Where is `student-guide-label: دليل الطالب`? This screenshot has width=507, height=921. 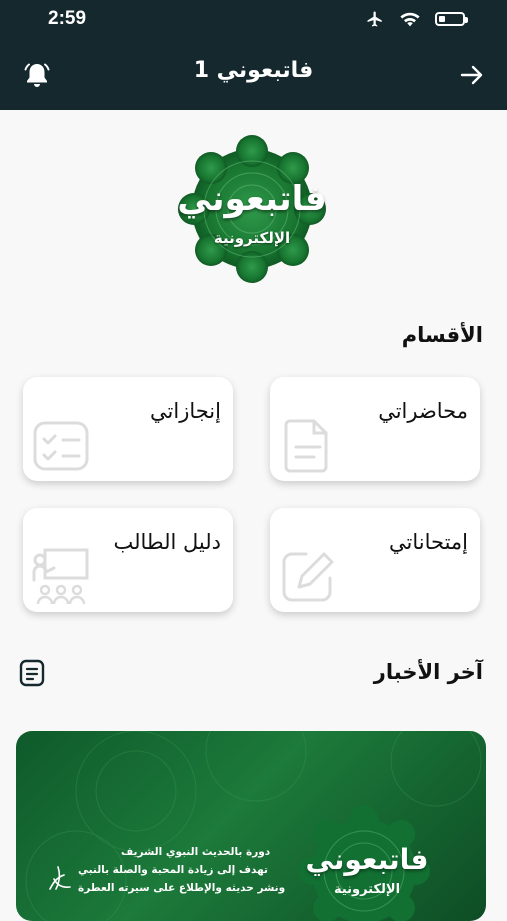
student-guide-label: دليل الطالب is located at coordinates (167, 542).